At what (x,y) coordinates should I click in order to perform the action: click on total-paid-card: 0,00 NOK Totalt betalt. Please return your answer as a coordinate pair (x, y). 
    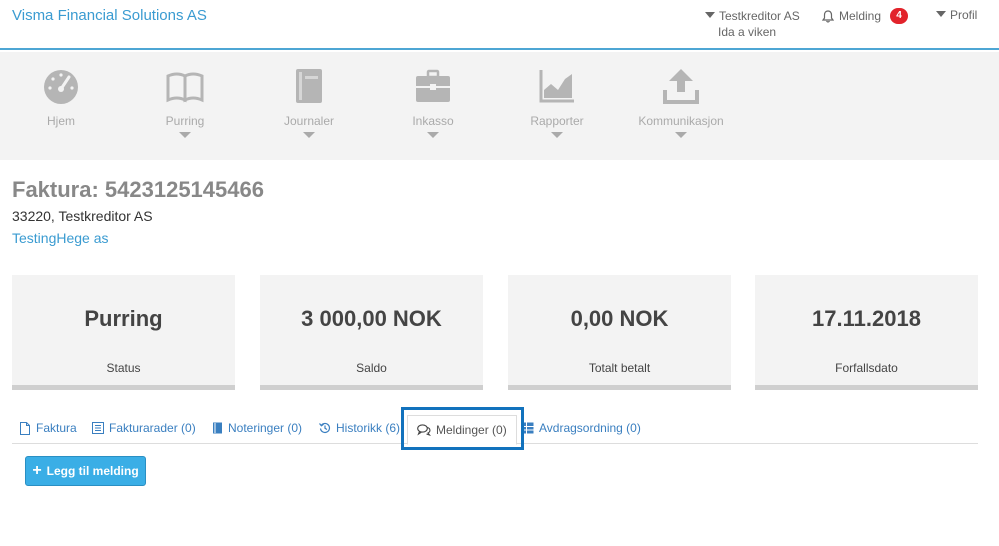
    Looking at the image, I should click on (619, 332).